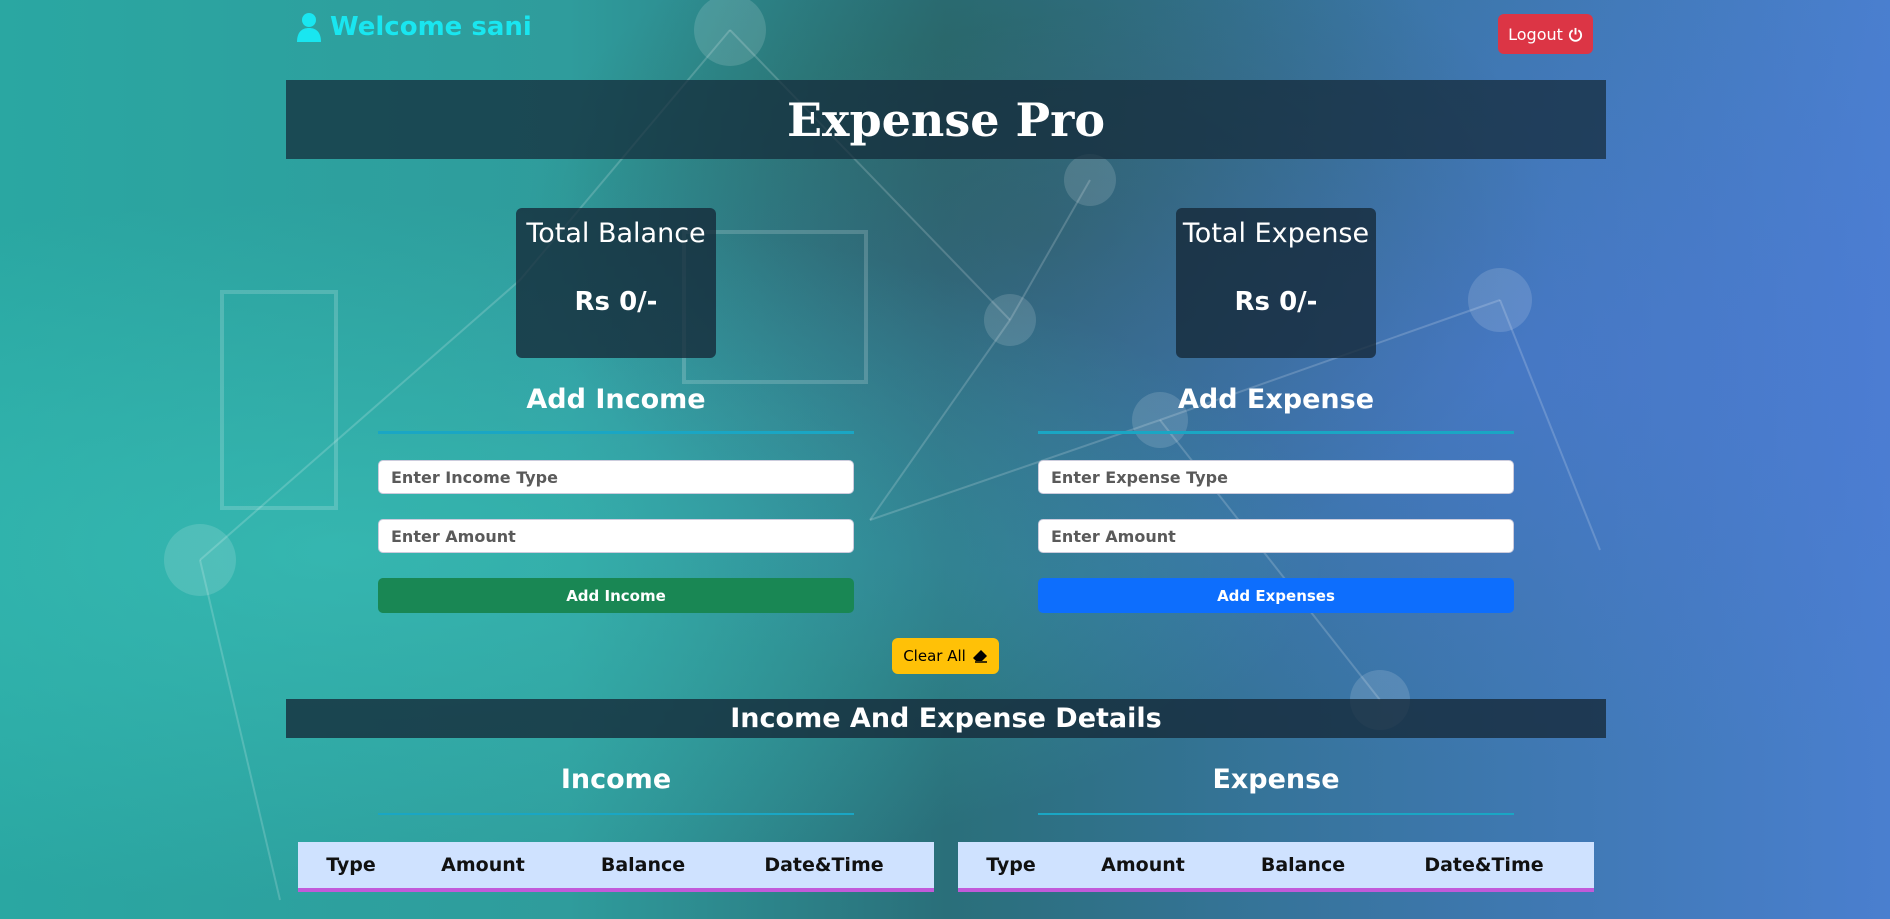 This screenshot has width=1890, height=919. Describe the element at coordinates (616, 283) in the screenshot. I see `total-balance-card: Total Balance Rs 0/-` at that location.